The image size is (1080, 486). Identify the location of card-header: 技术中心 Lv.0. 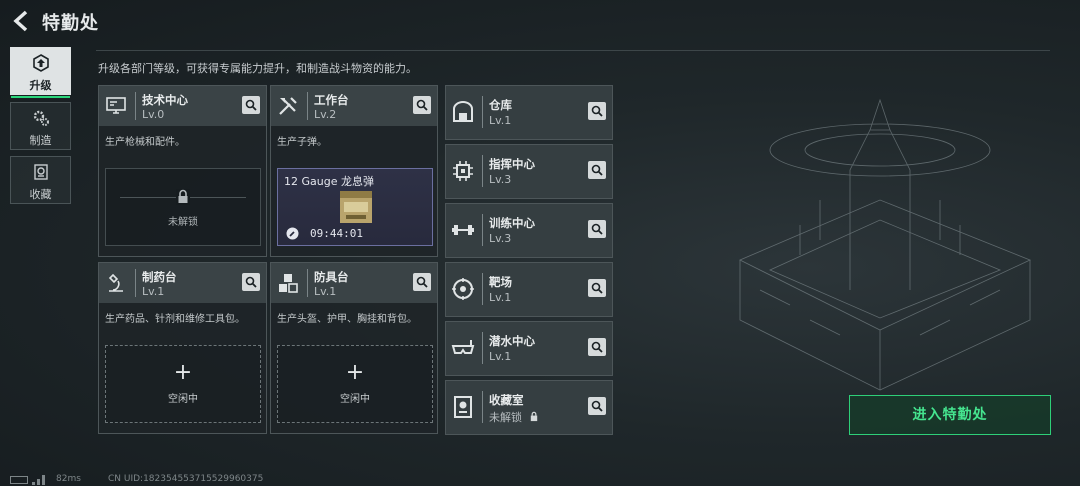
(182, 106).